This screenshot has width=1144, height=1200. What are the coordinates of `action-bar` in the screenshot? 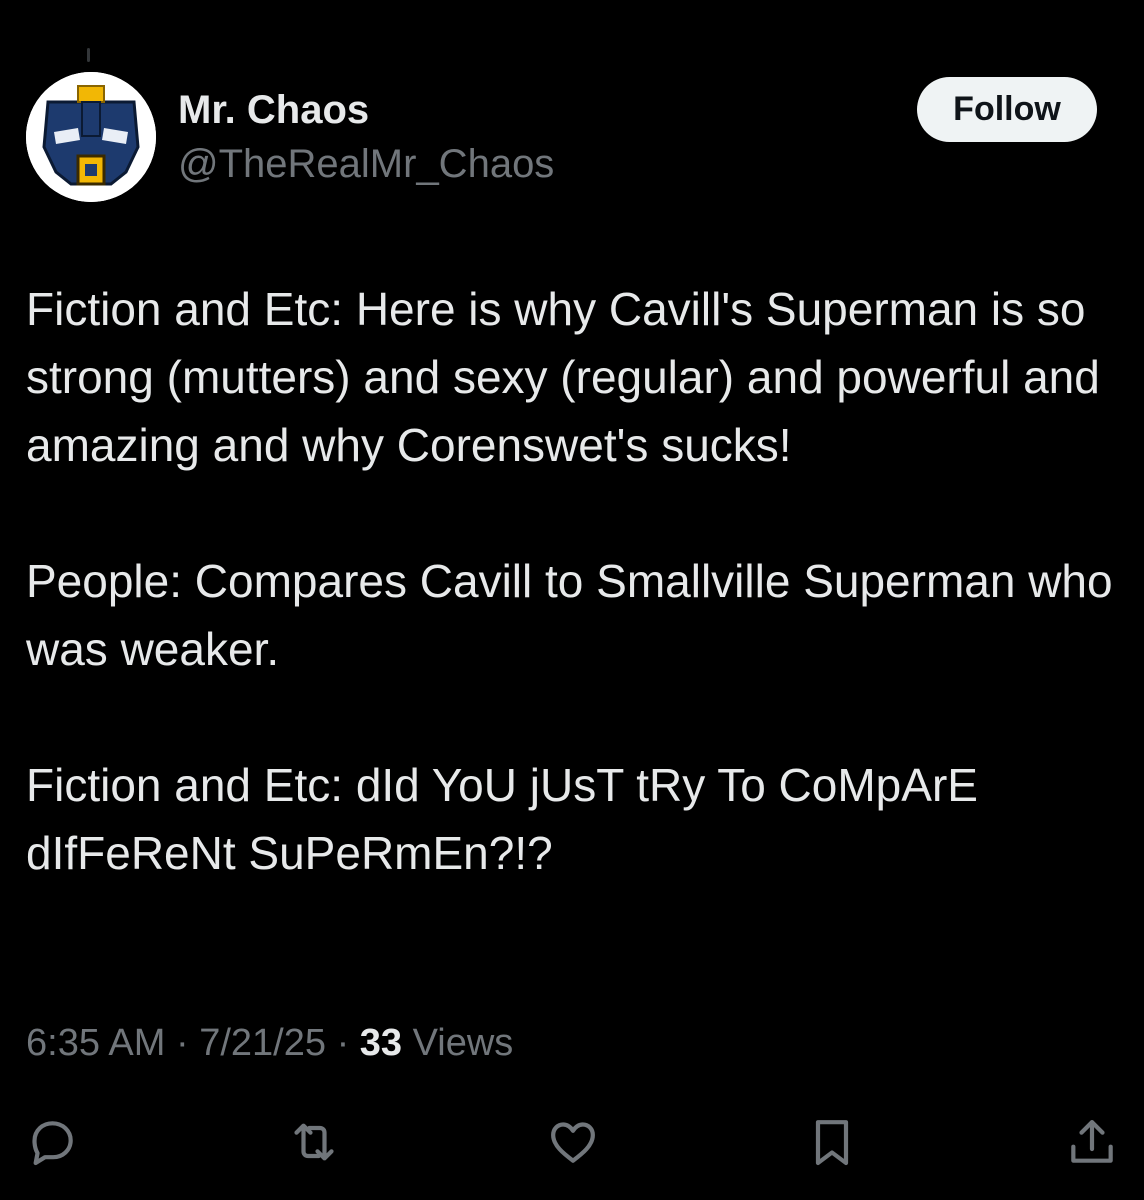 It's located at (572, 1145).